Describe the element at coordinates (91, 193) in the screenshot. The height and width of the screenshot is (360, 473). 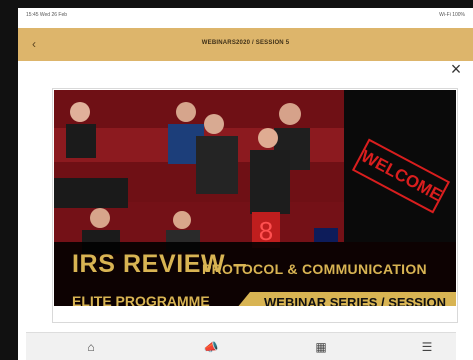
I see `monitor` at that location.